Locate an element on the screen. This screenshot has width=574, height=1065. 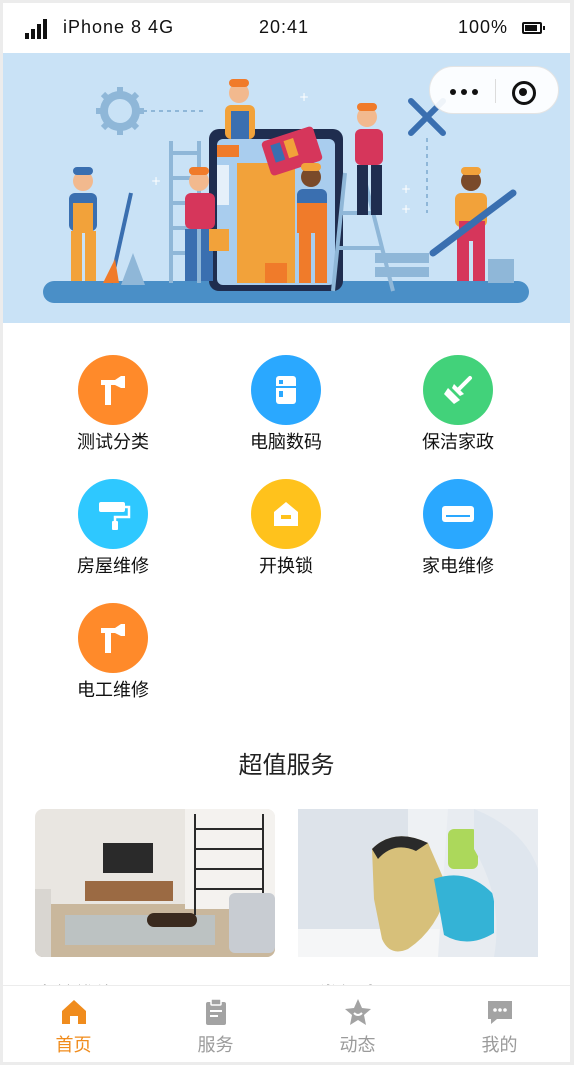
category-label: 开换锁 is located at coordinates (286, 566).